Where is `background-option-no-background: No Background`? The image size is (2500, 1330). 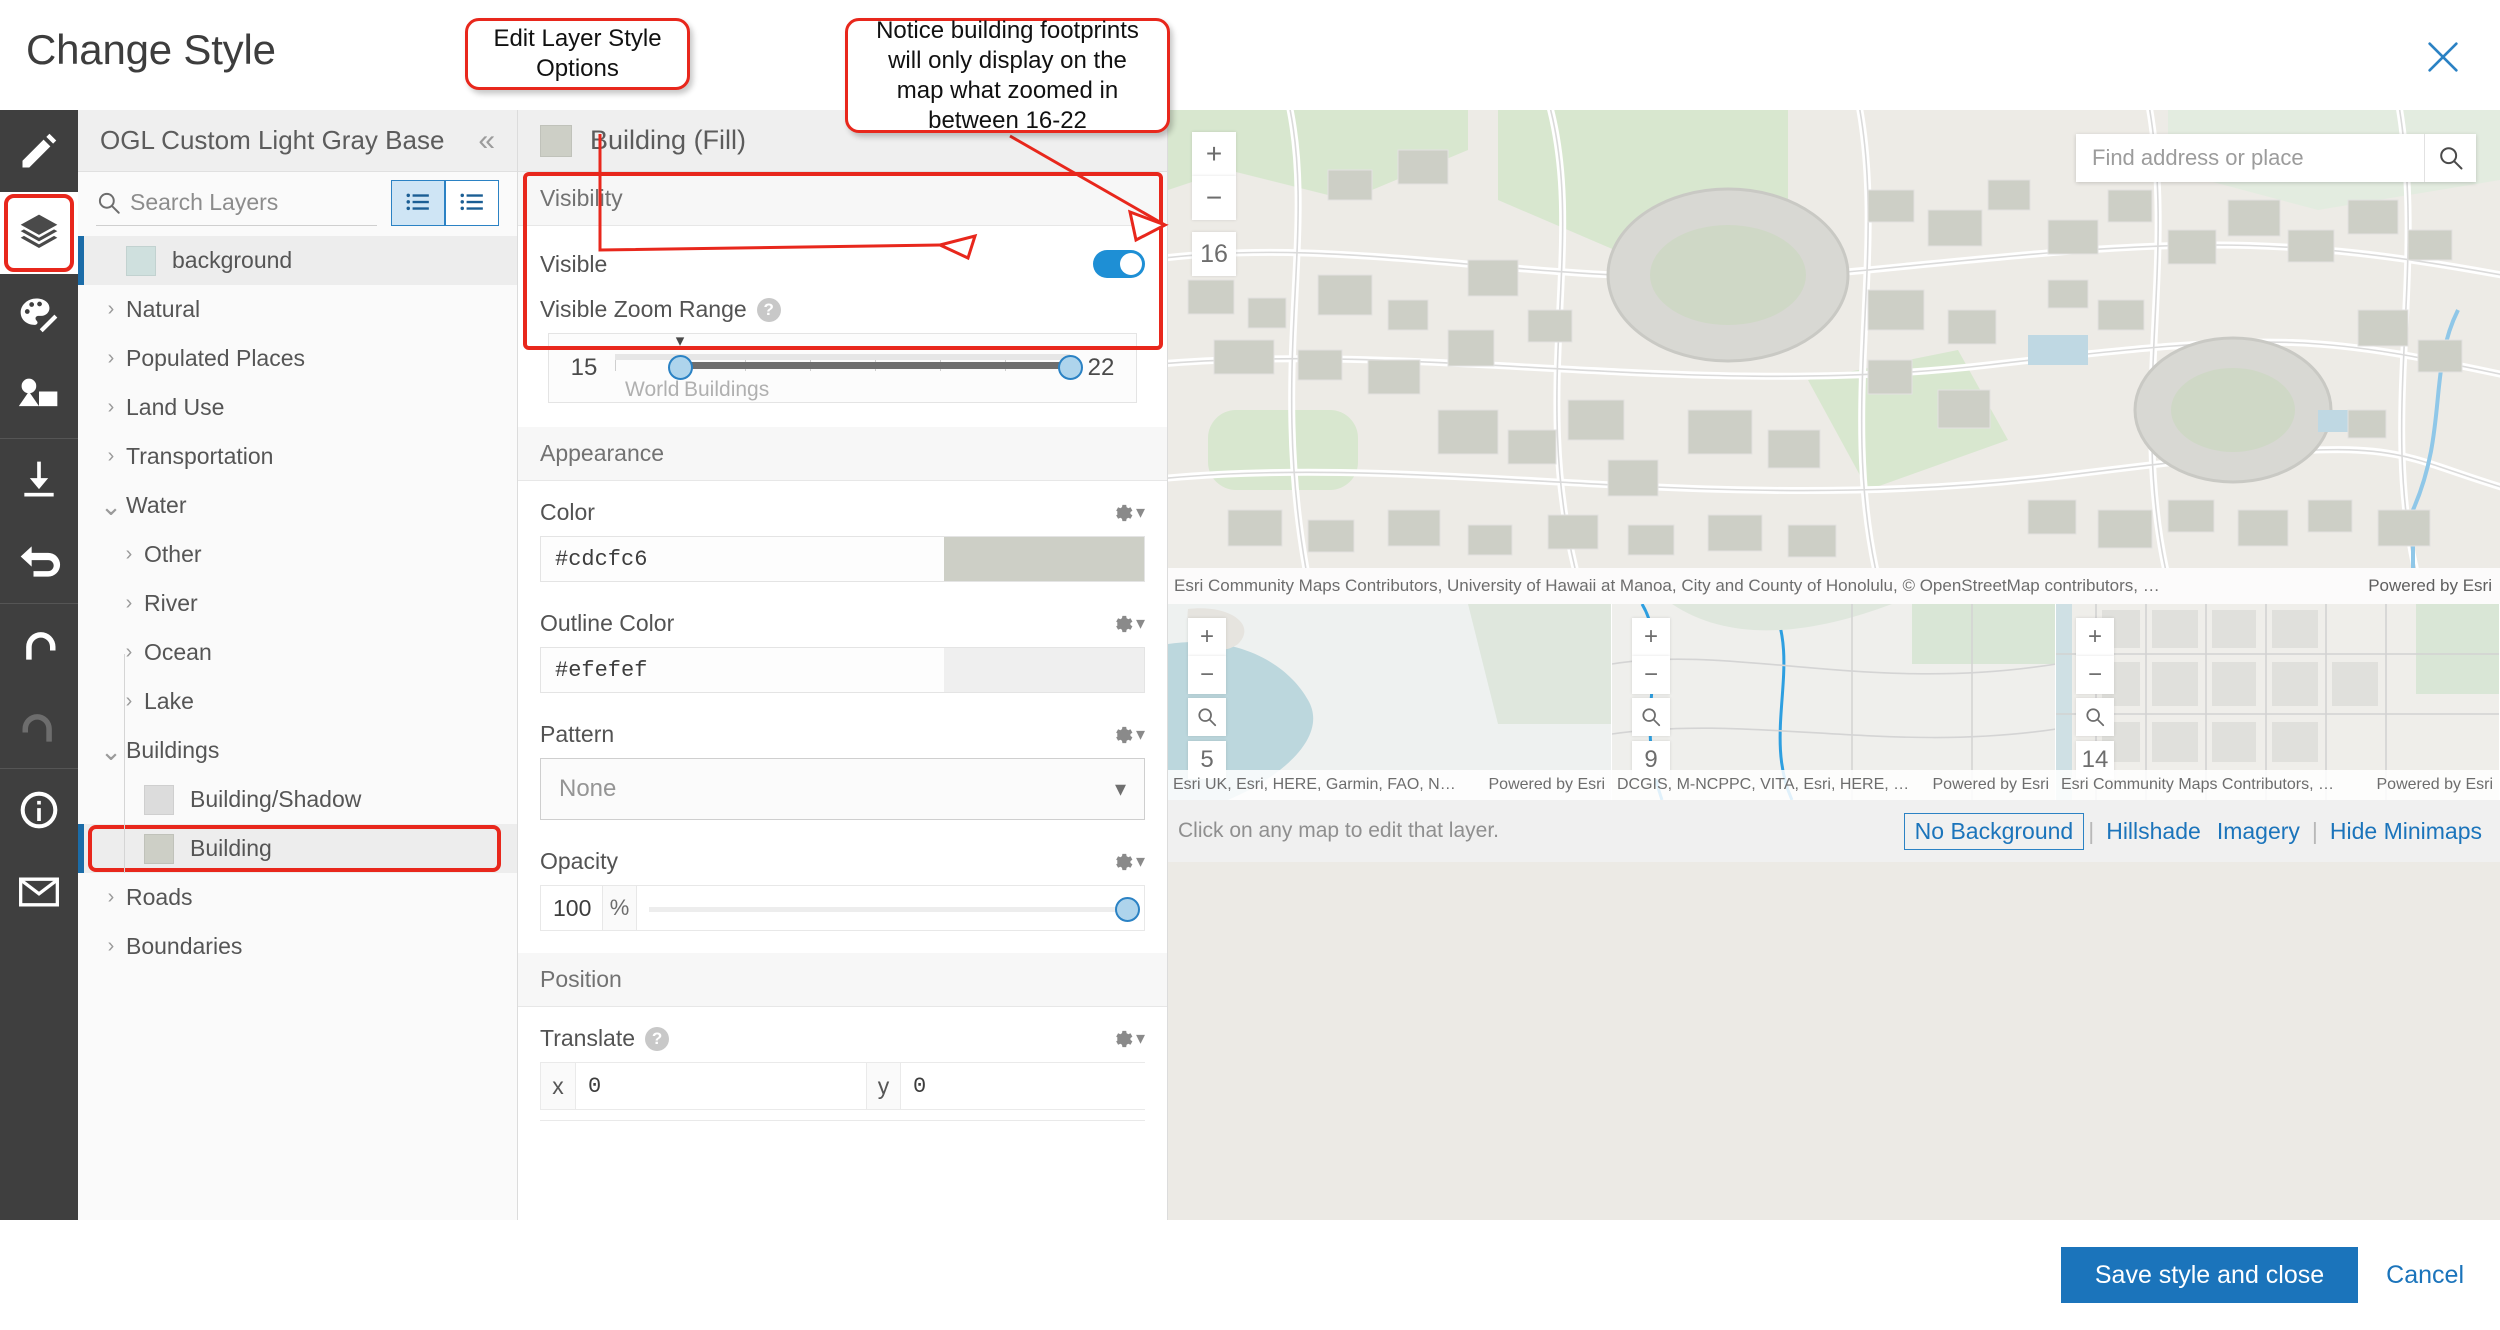 background-option-no-background: No Background is located at coordinates (1994, 831).